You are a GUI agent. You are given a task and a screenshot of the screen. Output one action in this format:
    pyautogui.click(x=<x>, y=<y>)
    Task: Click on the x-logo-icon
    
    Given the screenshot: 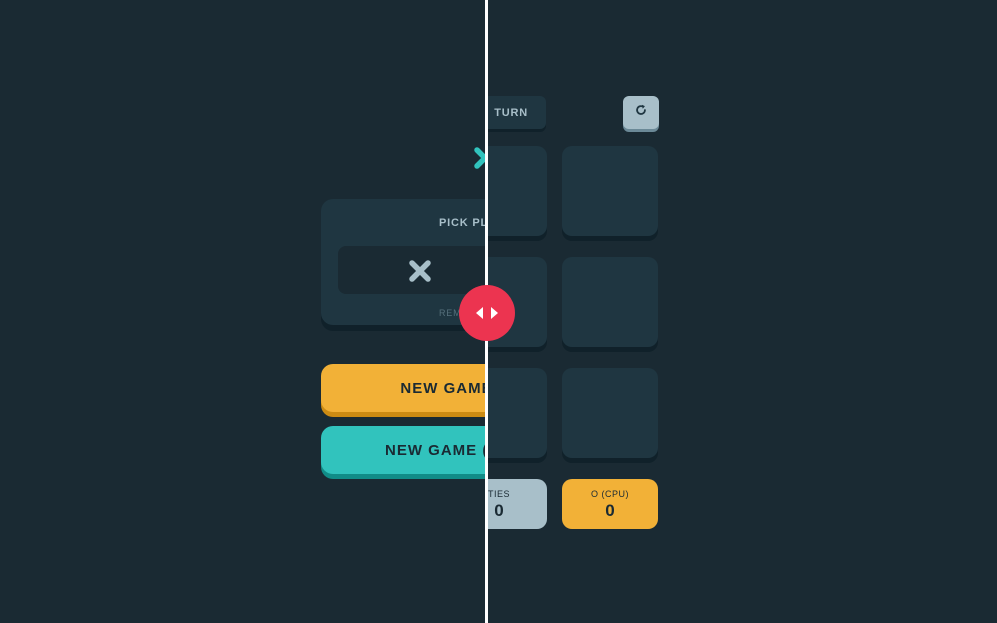 What is the action you would take?
    pyautogui.click(x=479, y=160)
    